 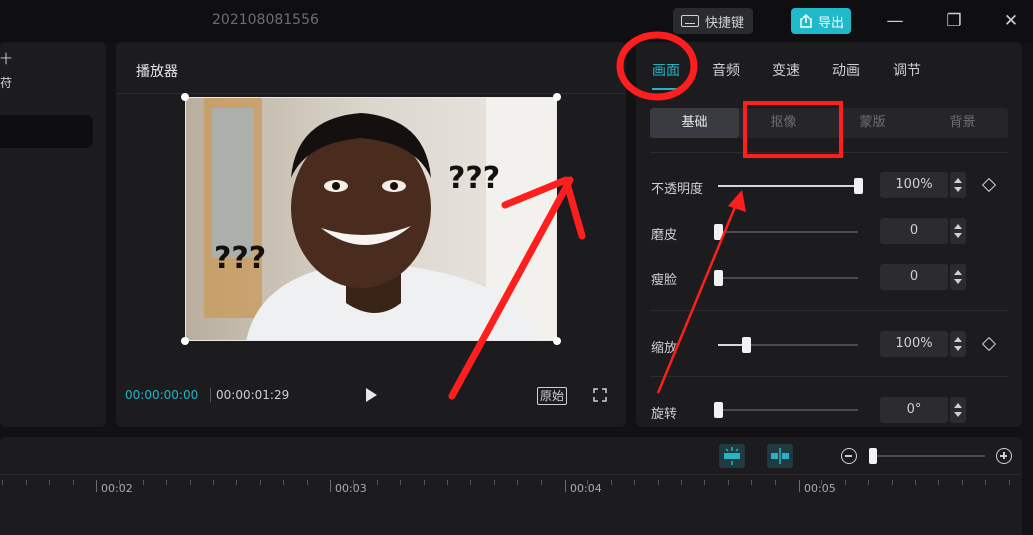 I want to click on slim-face-value: 0, so click(x=914, y=277).